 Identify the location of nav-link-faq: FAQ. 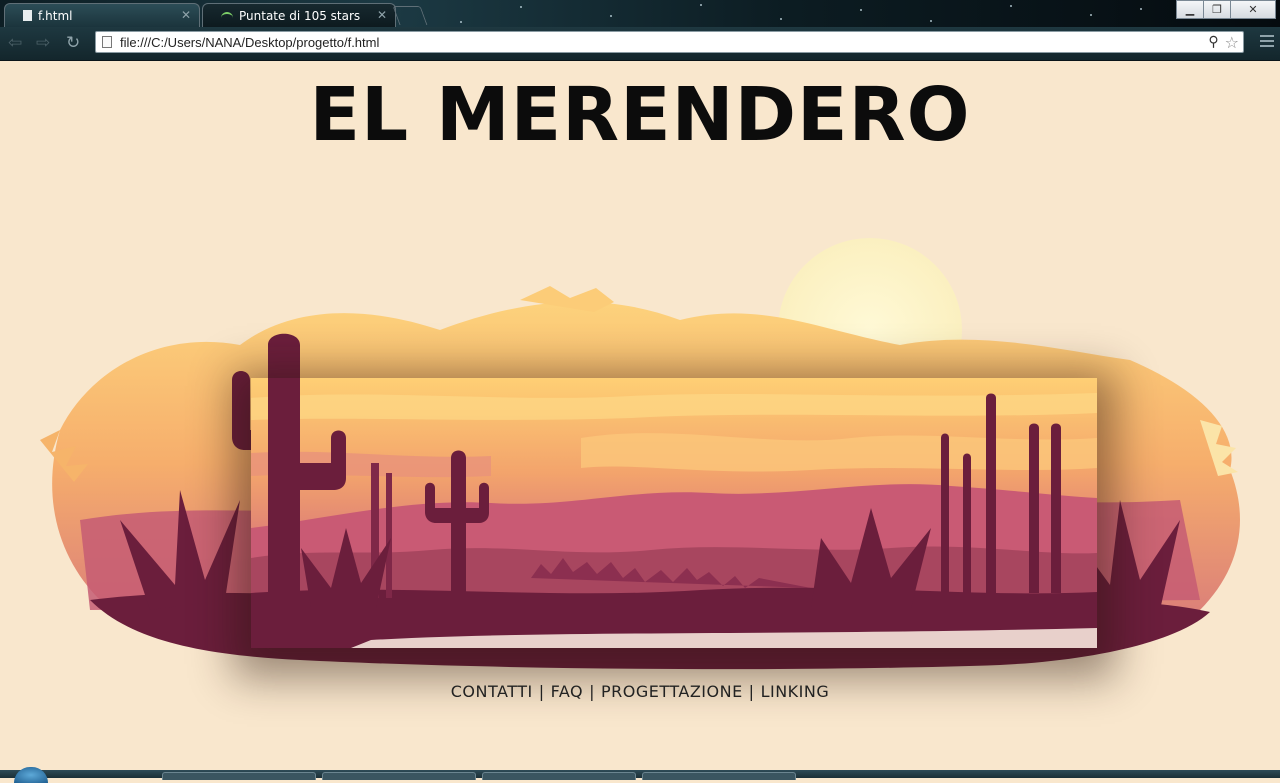
(567, 691).